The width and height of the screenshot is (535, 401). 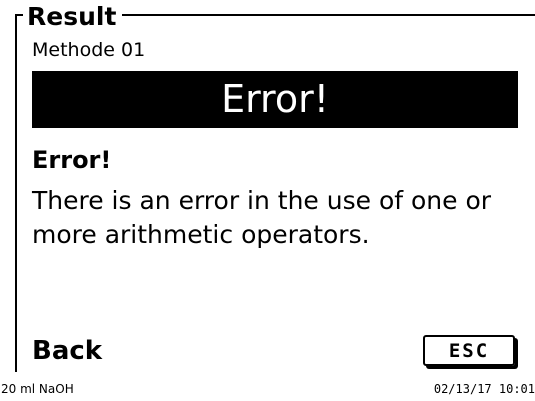 I want to click on status-datetime: 02/13/17 10:01, so click(x=484, y=389).